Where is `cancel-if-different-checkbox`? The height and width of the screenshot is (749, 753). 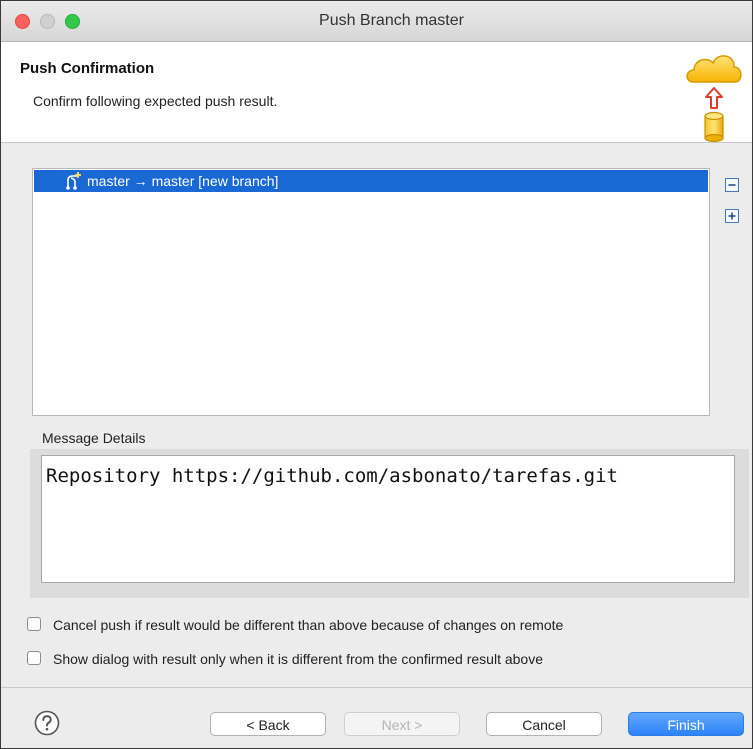
cancel-if-different-checkbox is located at coordinates (34, 624).